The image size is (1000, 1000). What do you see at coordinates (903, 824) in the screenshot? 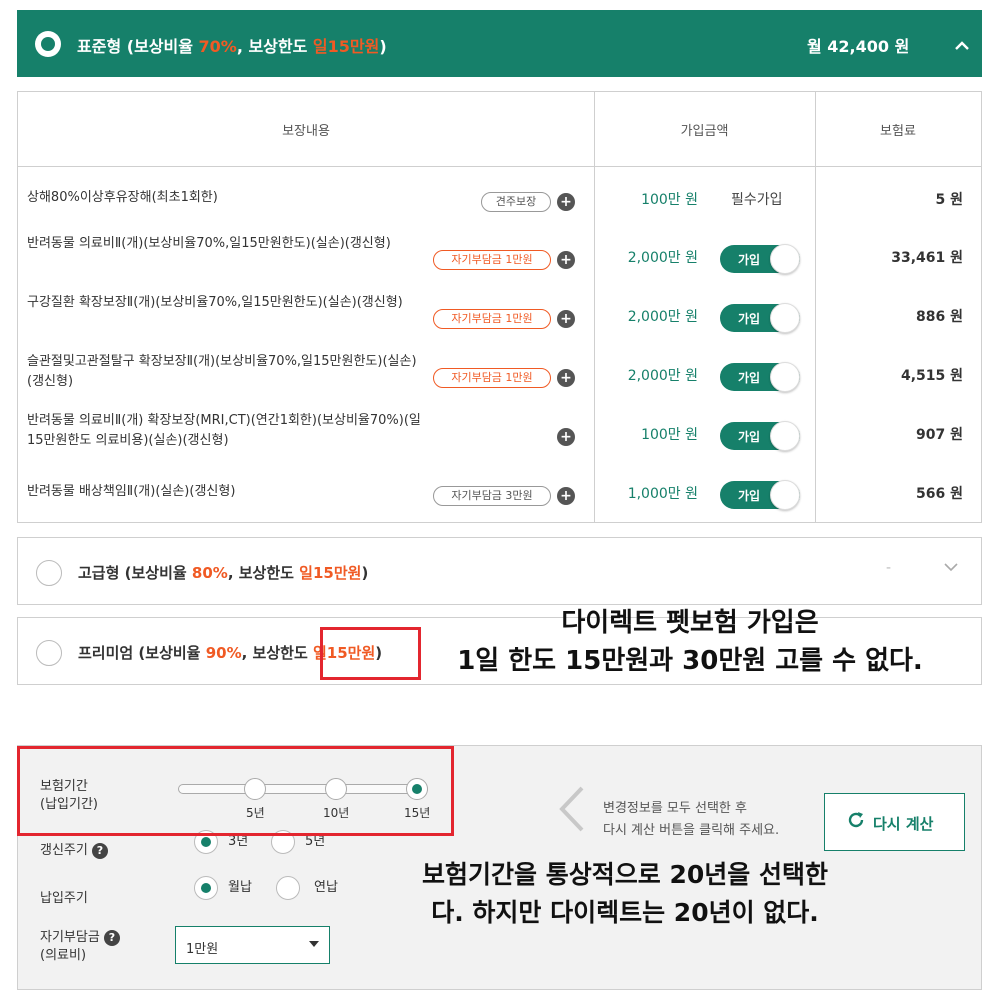
I see `recalc-button-label: 다시 계산` at bounding box center [903, 824].